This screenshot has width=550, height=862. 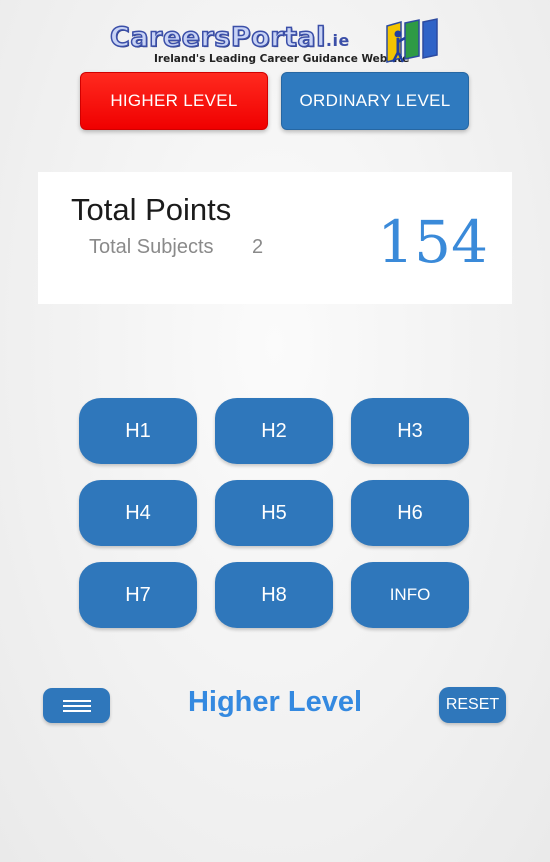 What do you see at coordinates (275, 702) in the screenshot?
I see `current-level-title: Higher Level` at bounding box center [275, 702].